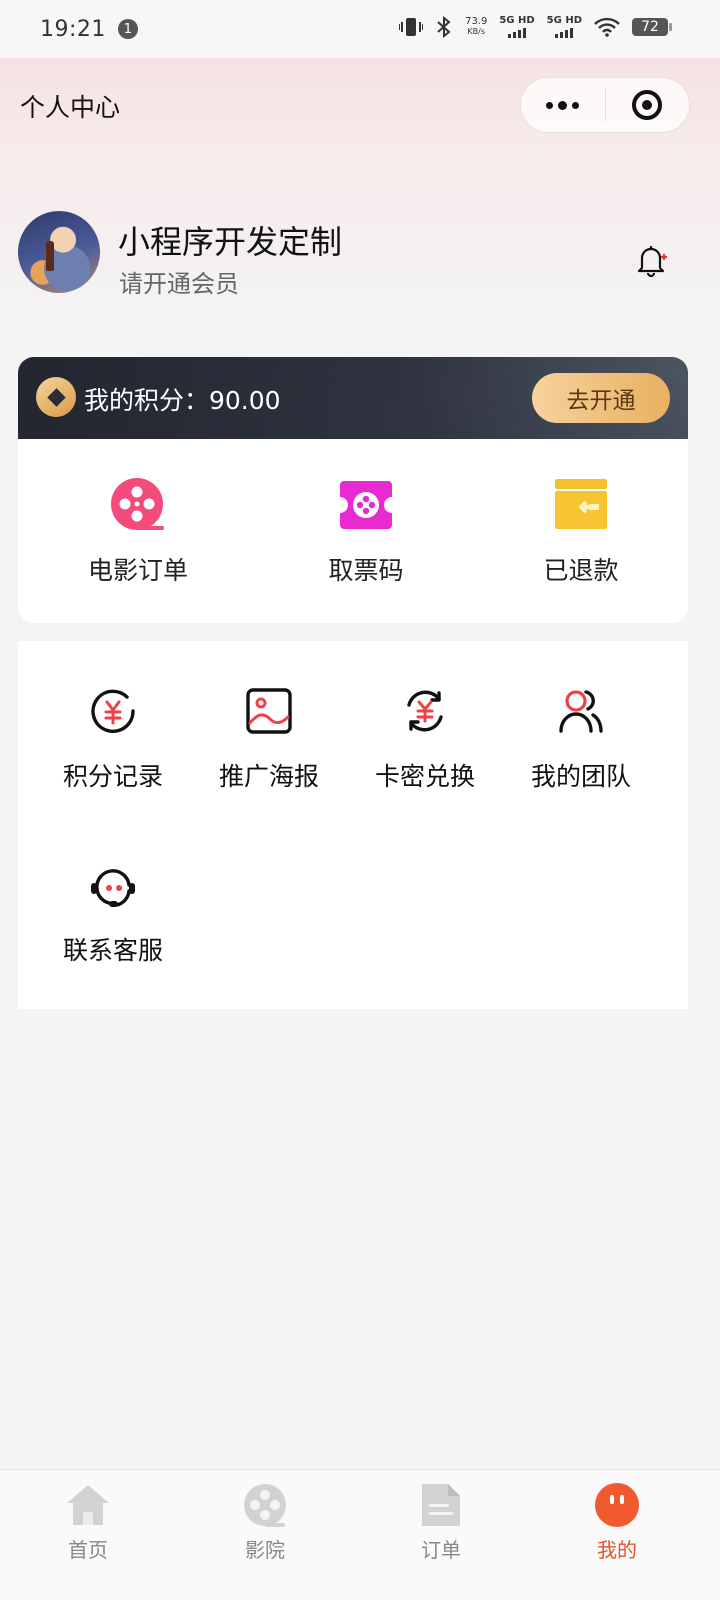 The width and height of the screenshot is (720, 1600). What do you see at coordinates (652, 260) in the screenshot?
I see `bell-icon` at bounding box center [652, 260].